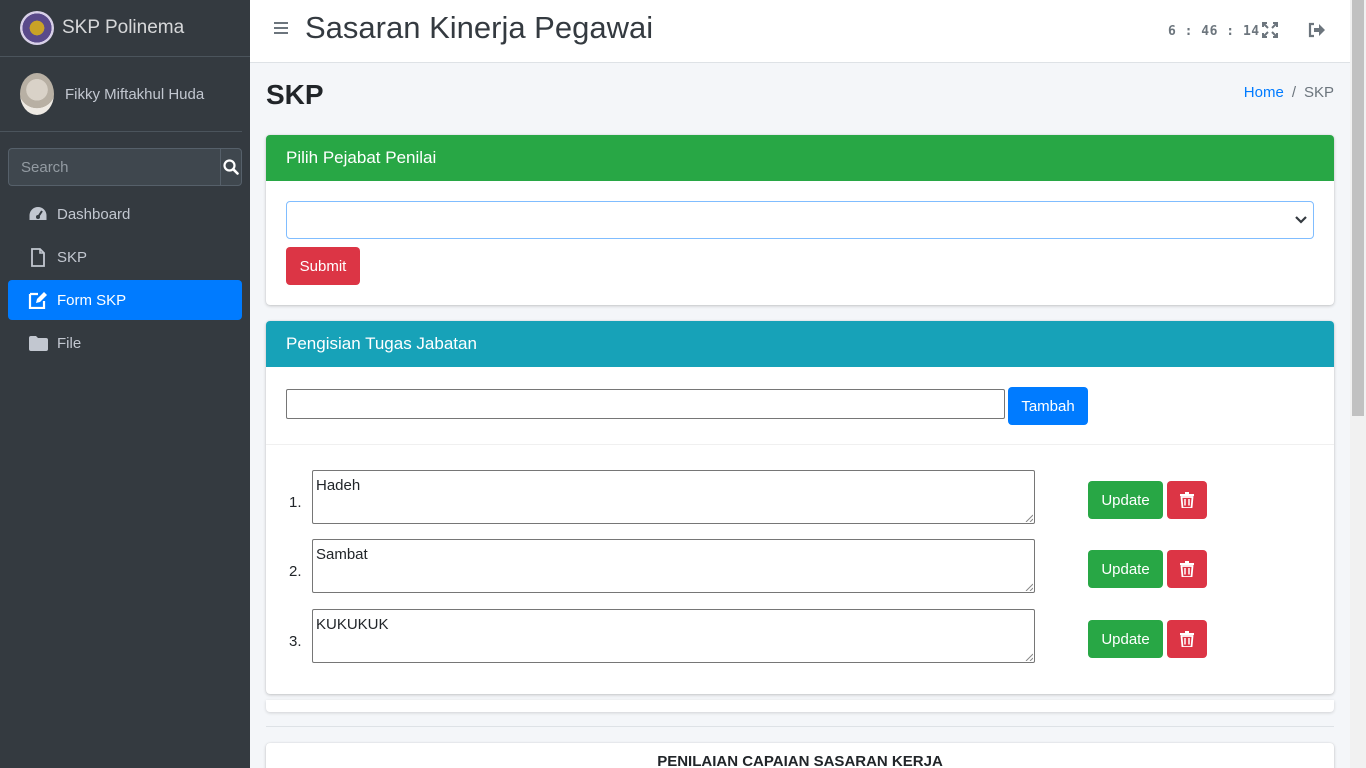  Describe the element at coordinates (800, 726) in the screenshot. I see `section-divider` at that location.